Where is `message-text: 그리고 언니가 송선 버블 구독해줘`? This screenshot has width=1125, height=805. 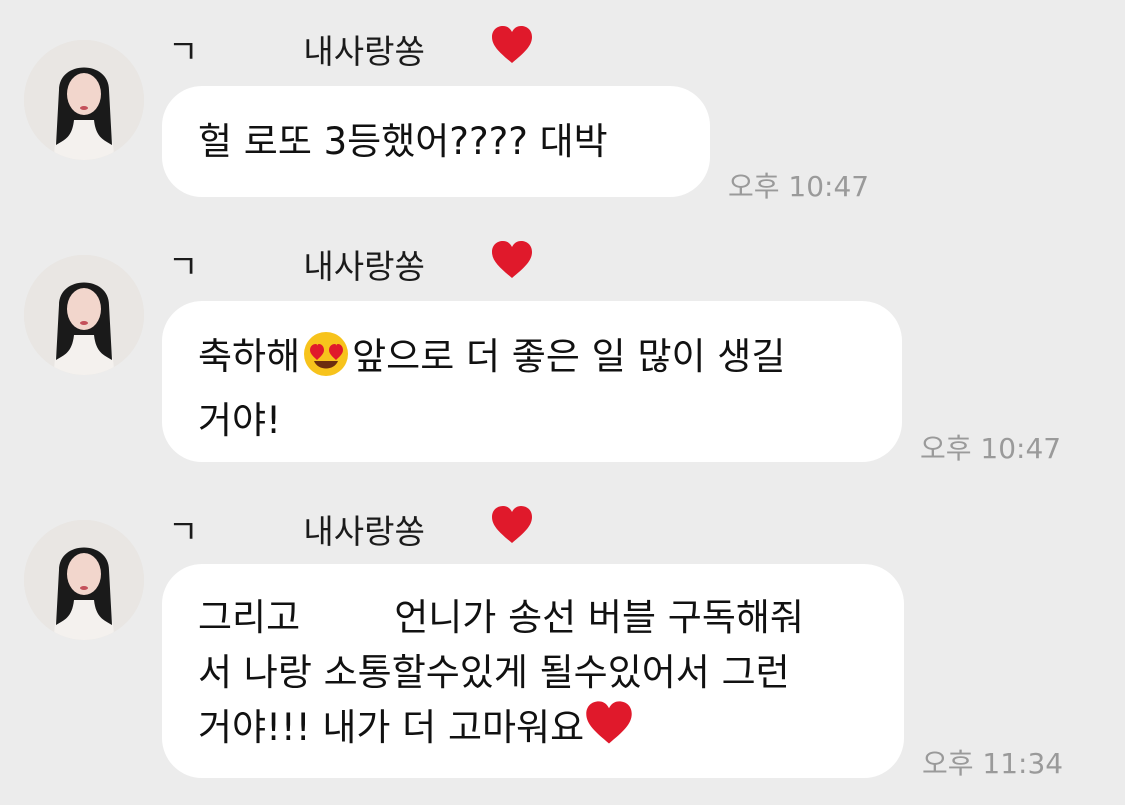 message-text: 그리고 언니가 송선 버블 구독해줘 is located at coordinates (501, 617).